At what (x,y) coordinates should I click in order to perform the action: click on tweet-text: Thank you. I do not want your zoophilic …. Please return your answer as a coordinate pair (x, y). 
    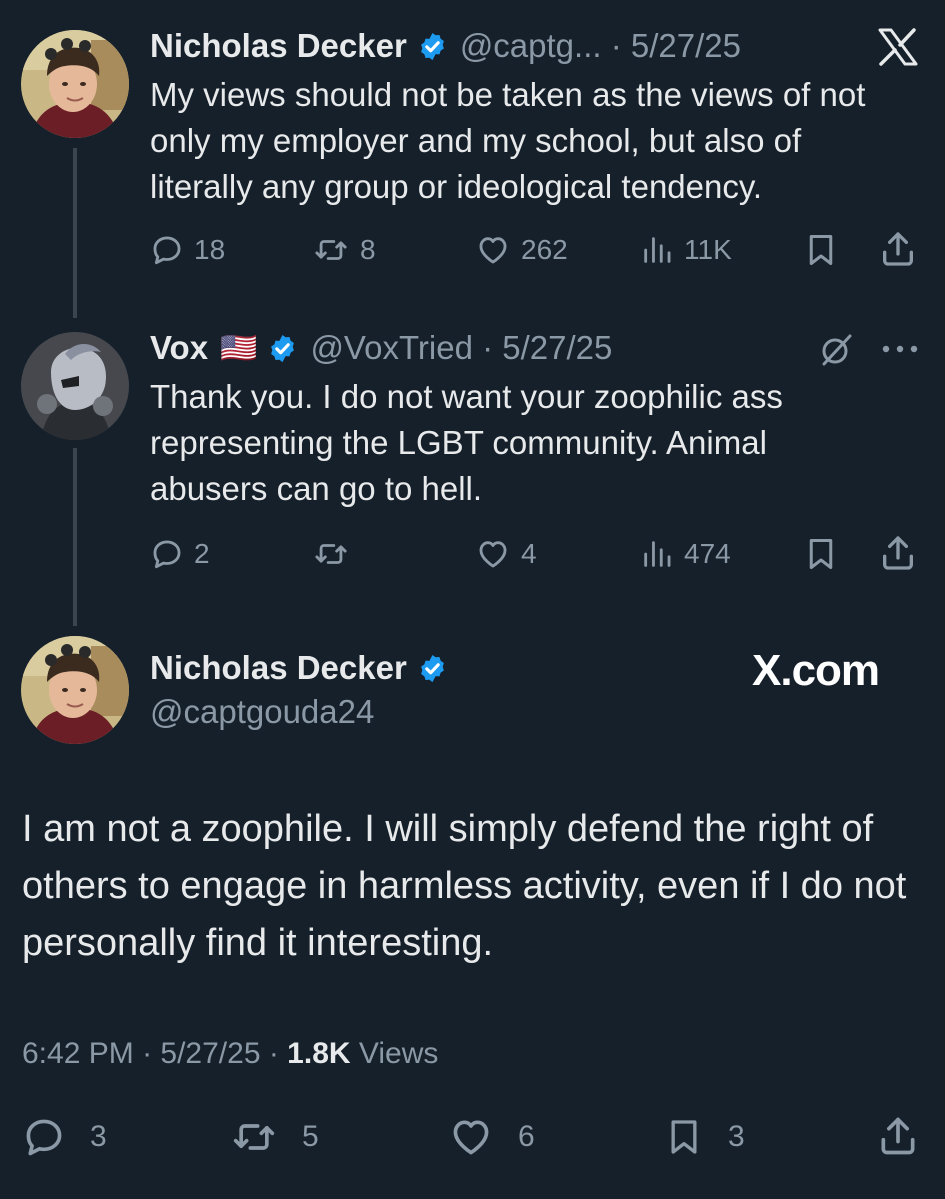
    Looking at the image, I should click on (466, 442).